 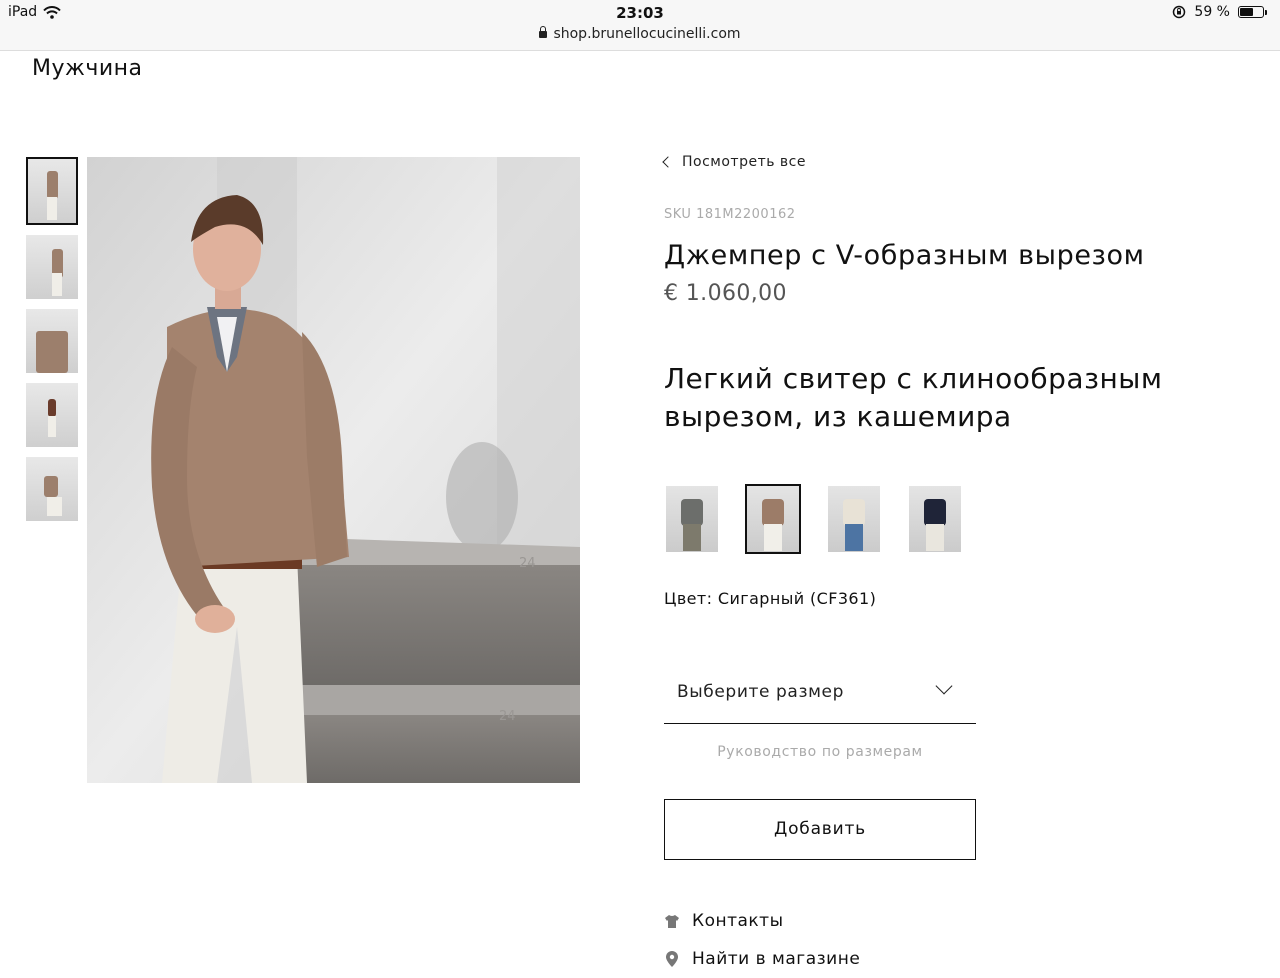 I want to click on size-guide-link: Руководство по размерам, so click(x=820, y=752).